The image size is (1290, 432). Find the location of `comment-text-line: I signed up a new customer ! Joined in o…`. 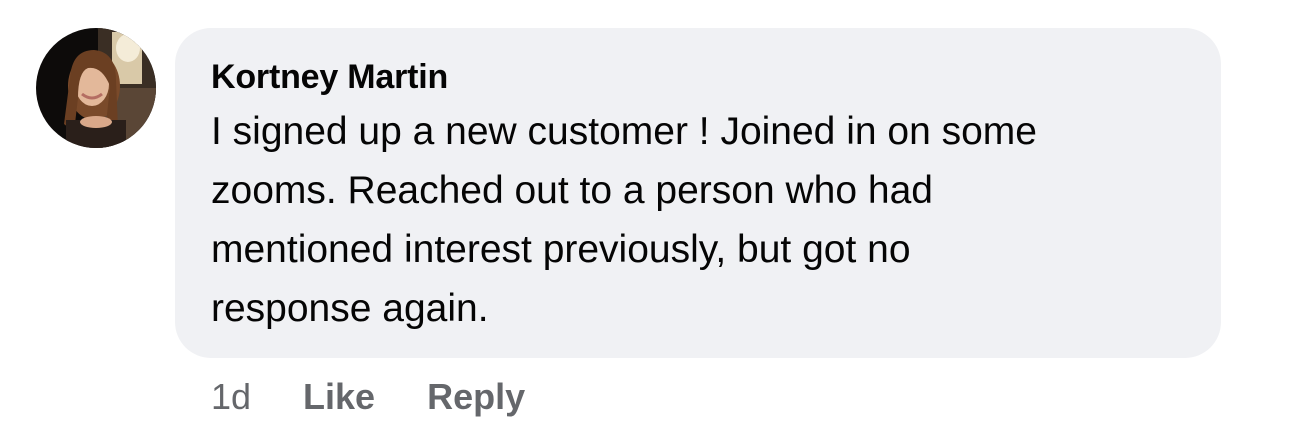

comment-text-line: I signed up a new customer ! Joined in o… is located at coordinates (624, 131).